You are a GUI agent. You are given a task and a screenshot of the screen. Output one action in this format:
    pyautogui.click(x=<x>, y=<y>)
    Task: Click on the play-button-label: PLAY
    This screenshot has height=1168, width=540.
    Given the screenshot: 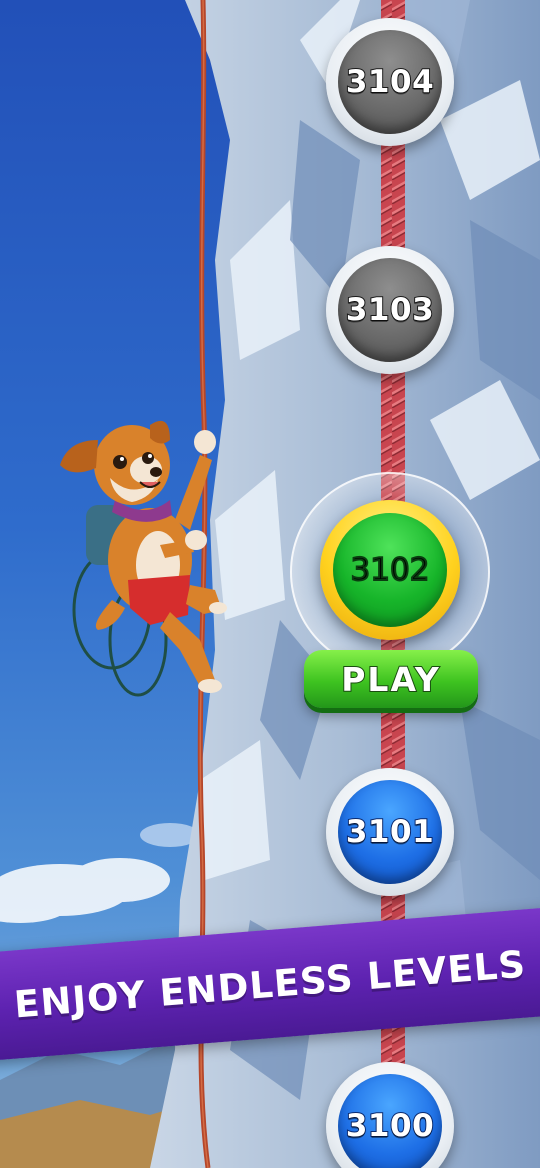 What is the action you would take?
    pyautogui.click(x=390, y=679)
    